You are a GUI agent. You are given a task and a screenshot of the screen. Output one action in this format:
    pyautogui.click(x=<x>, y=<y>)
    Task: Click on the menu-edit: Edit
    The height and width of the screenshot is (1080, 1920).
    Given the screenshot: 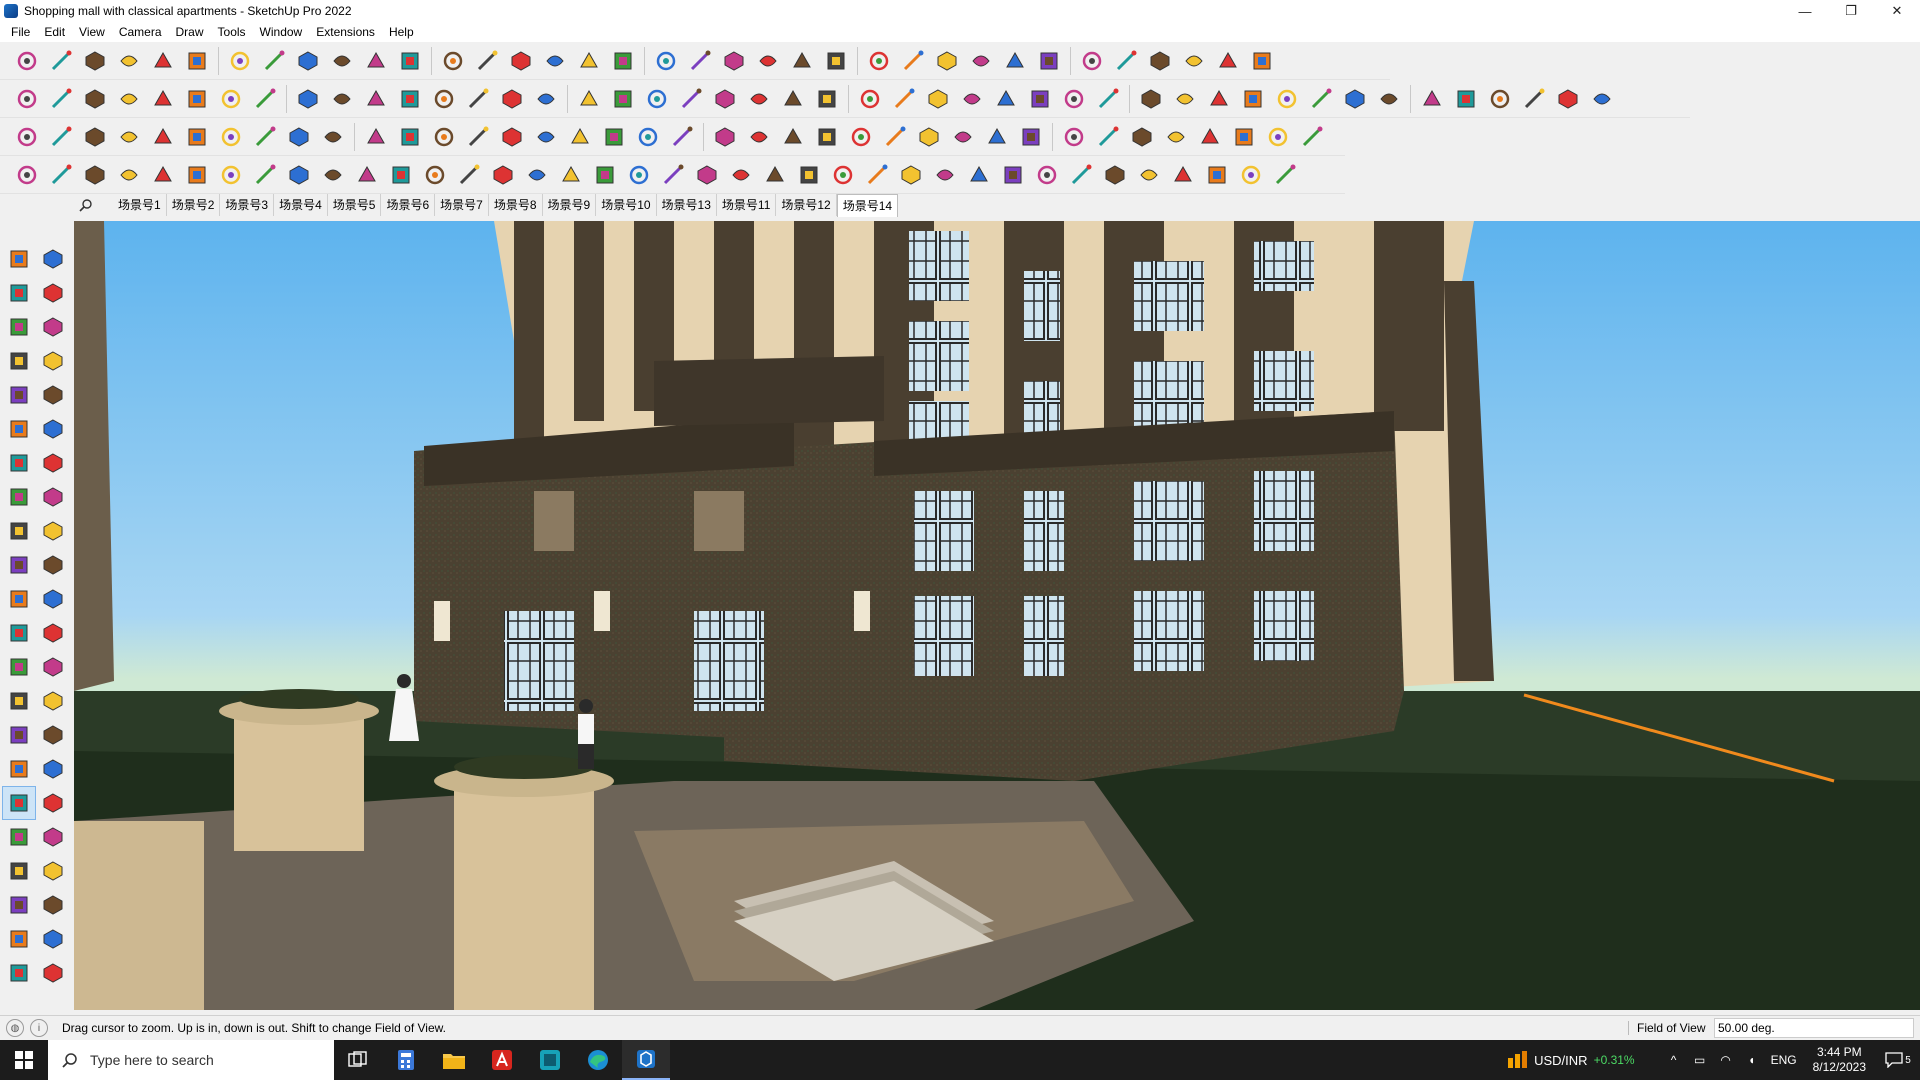 What is the action you would take?
    pyautogui.click(x=54, y=32)
    